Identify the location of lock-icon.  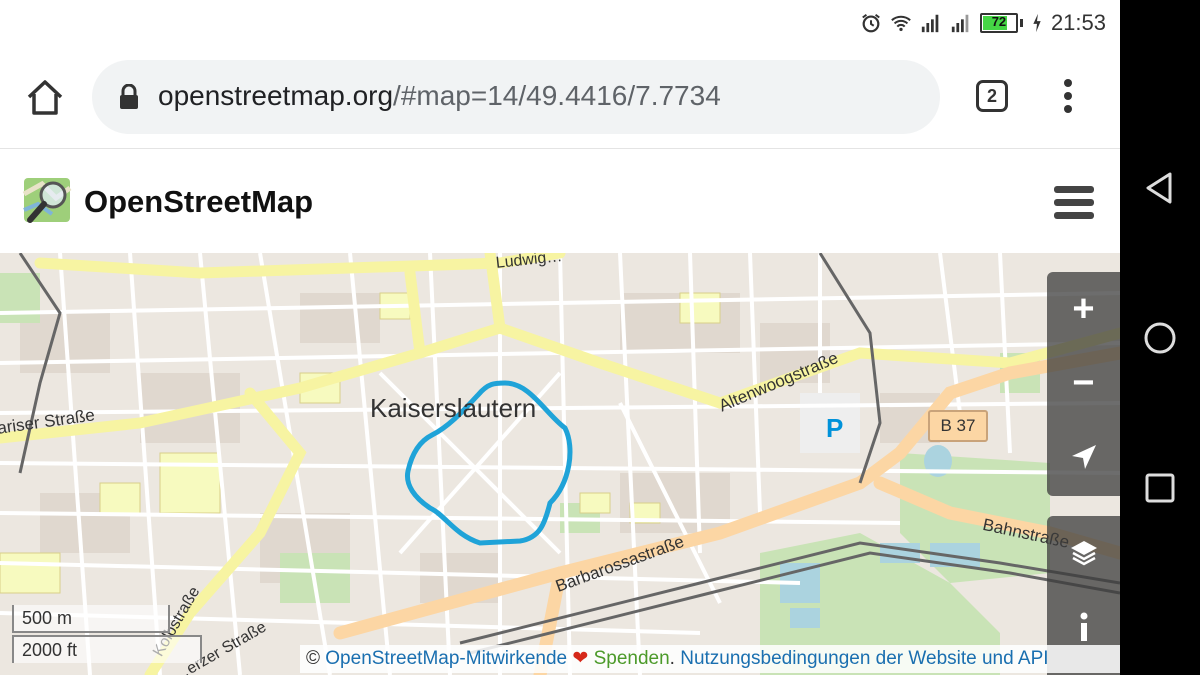
(129, 96).